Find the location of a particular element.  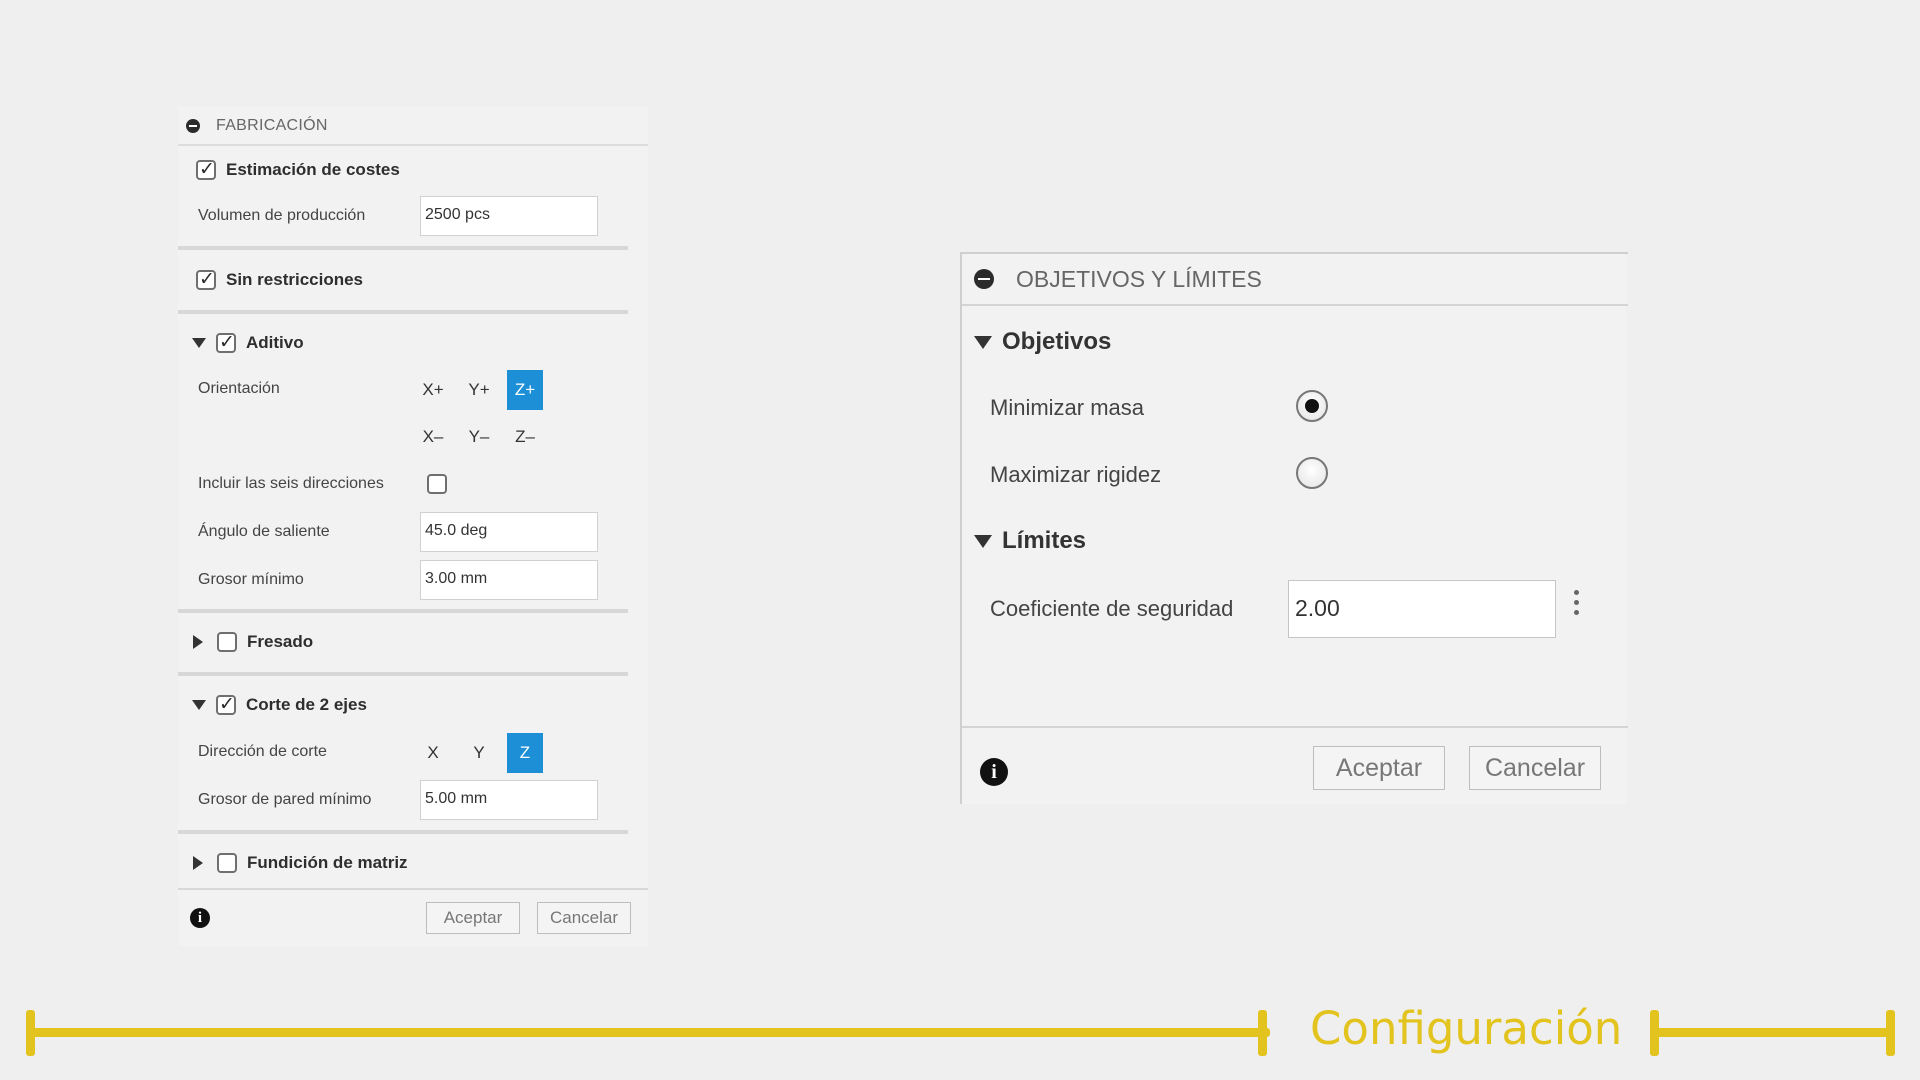

orientation-x-plus: X+ is located at coordinates (433, 390).